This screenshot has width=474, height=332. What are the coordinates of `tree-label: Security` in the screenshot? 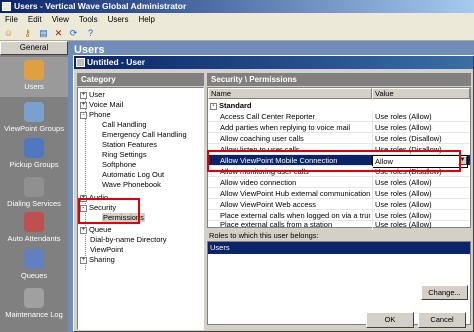 It's located at (103, 207).